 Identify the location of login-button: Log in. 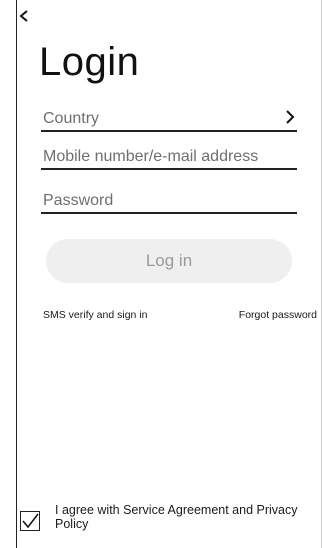
(169, 261).